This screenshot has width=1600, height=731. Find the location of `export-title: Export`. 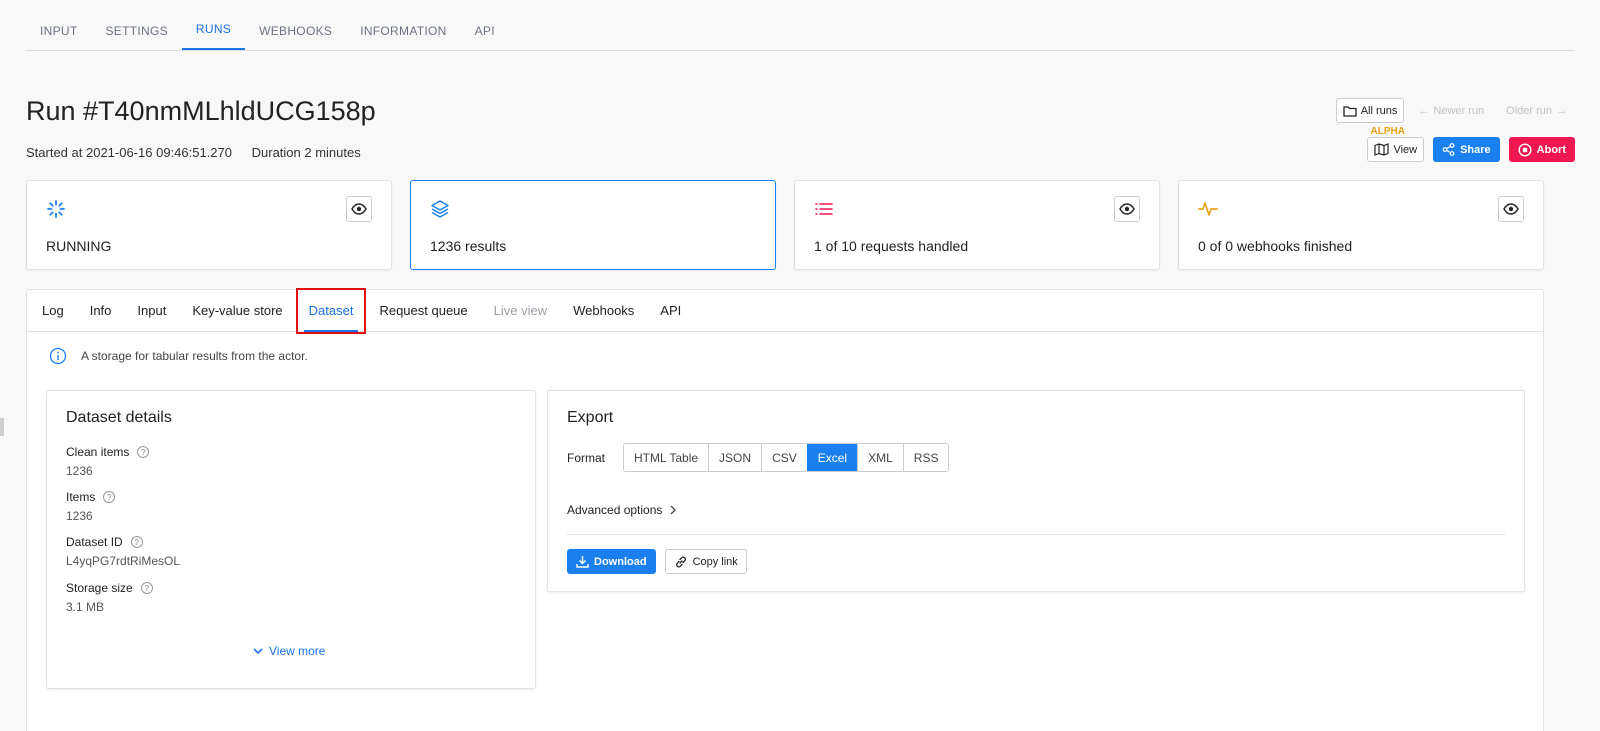

export-title: Export is located at coordinates (590, 417).